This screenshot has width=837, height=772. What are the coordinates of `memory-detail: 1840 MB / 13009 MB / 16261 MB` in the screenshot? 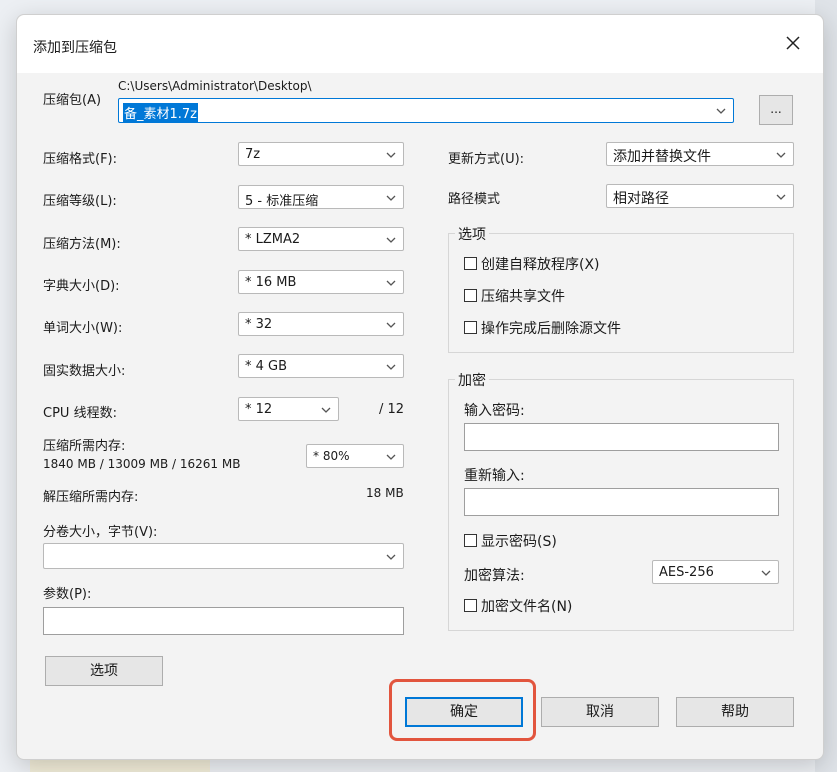 It's located at (142, 464).